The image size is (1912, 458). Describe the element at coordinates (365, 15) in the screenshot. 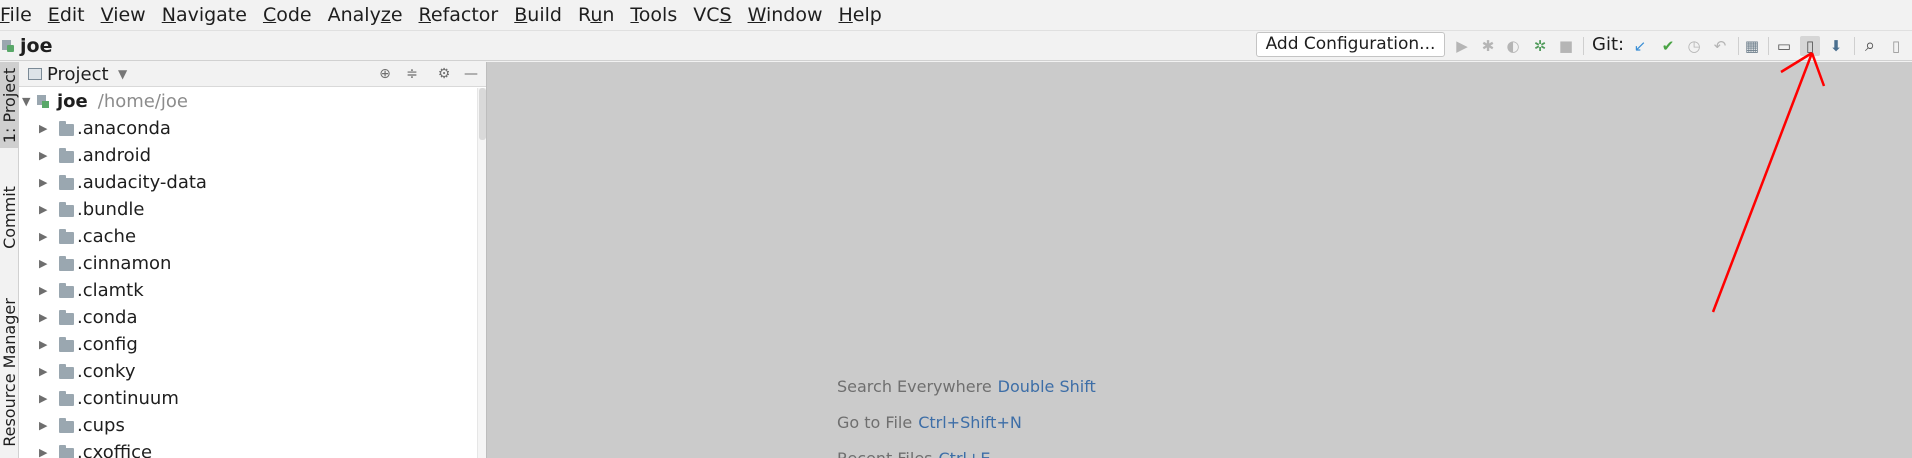

I see `menu-item: Analyze` at that location.